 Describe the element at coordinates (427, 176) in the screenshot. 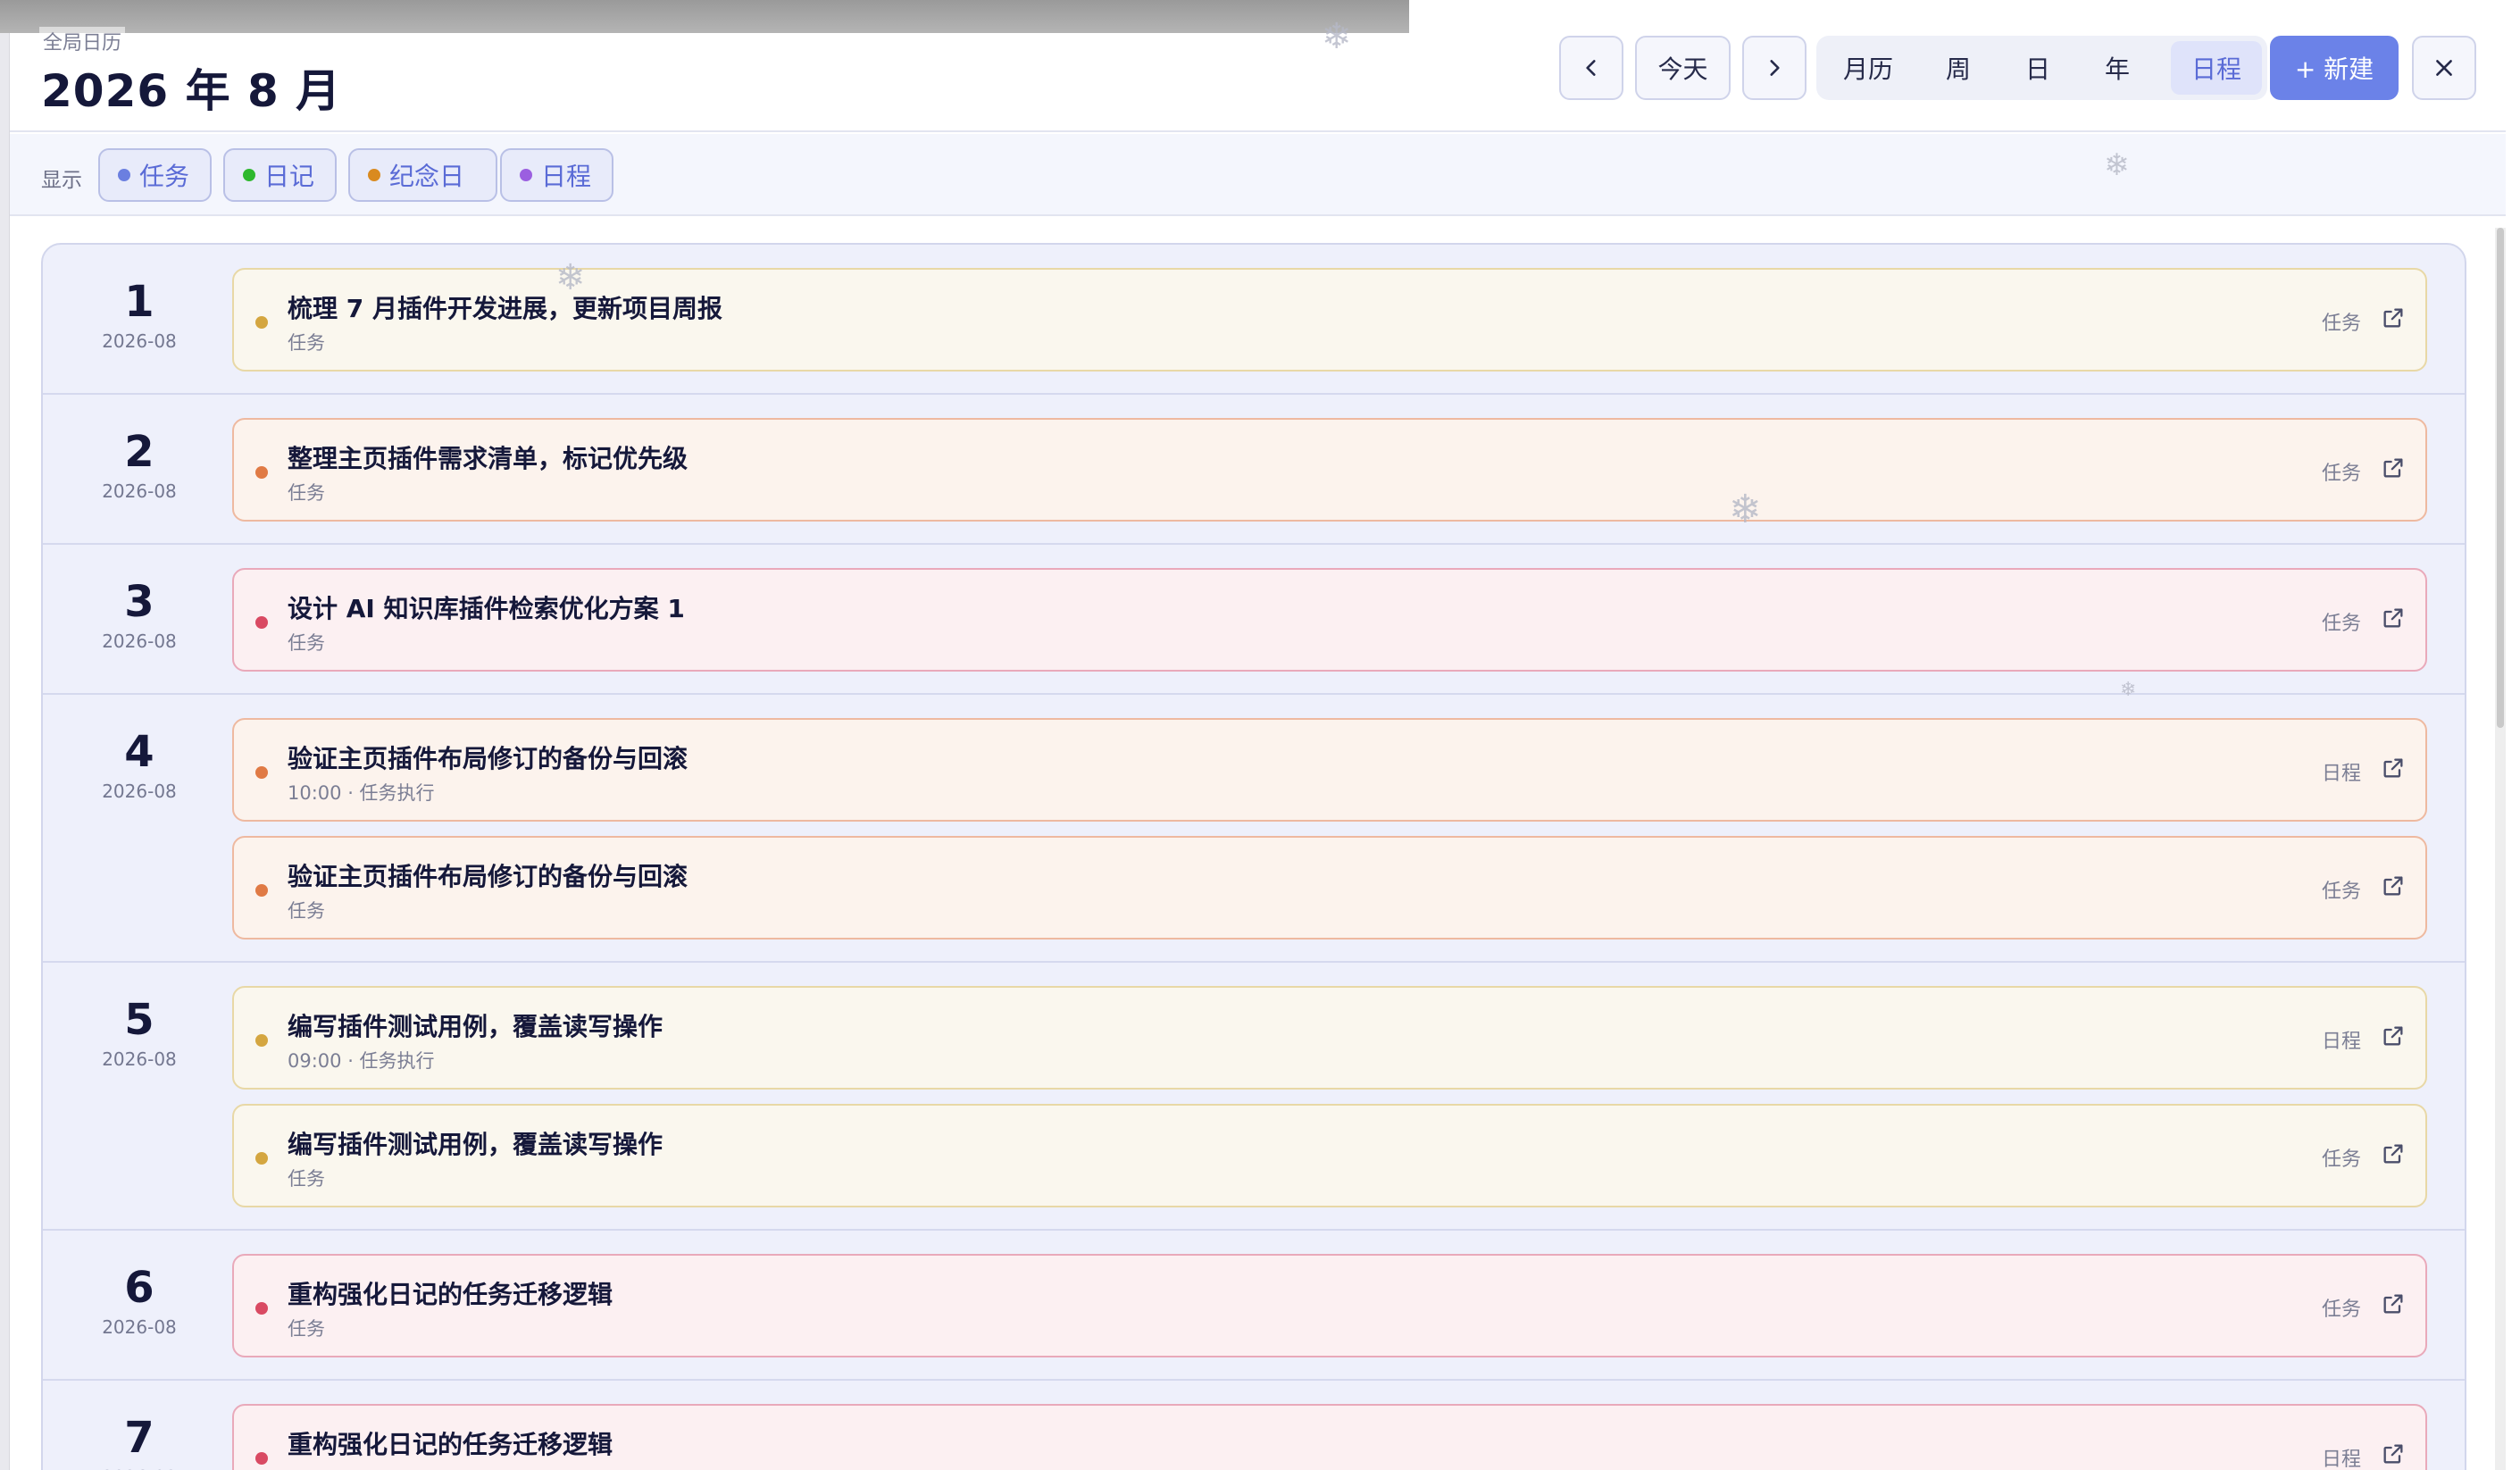

I see `chip-label: 纪念日` at that location.